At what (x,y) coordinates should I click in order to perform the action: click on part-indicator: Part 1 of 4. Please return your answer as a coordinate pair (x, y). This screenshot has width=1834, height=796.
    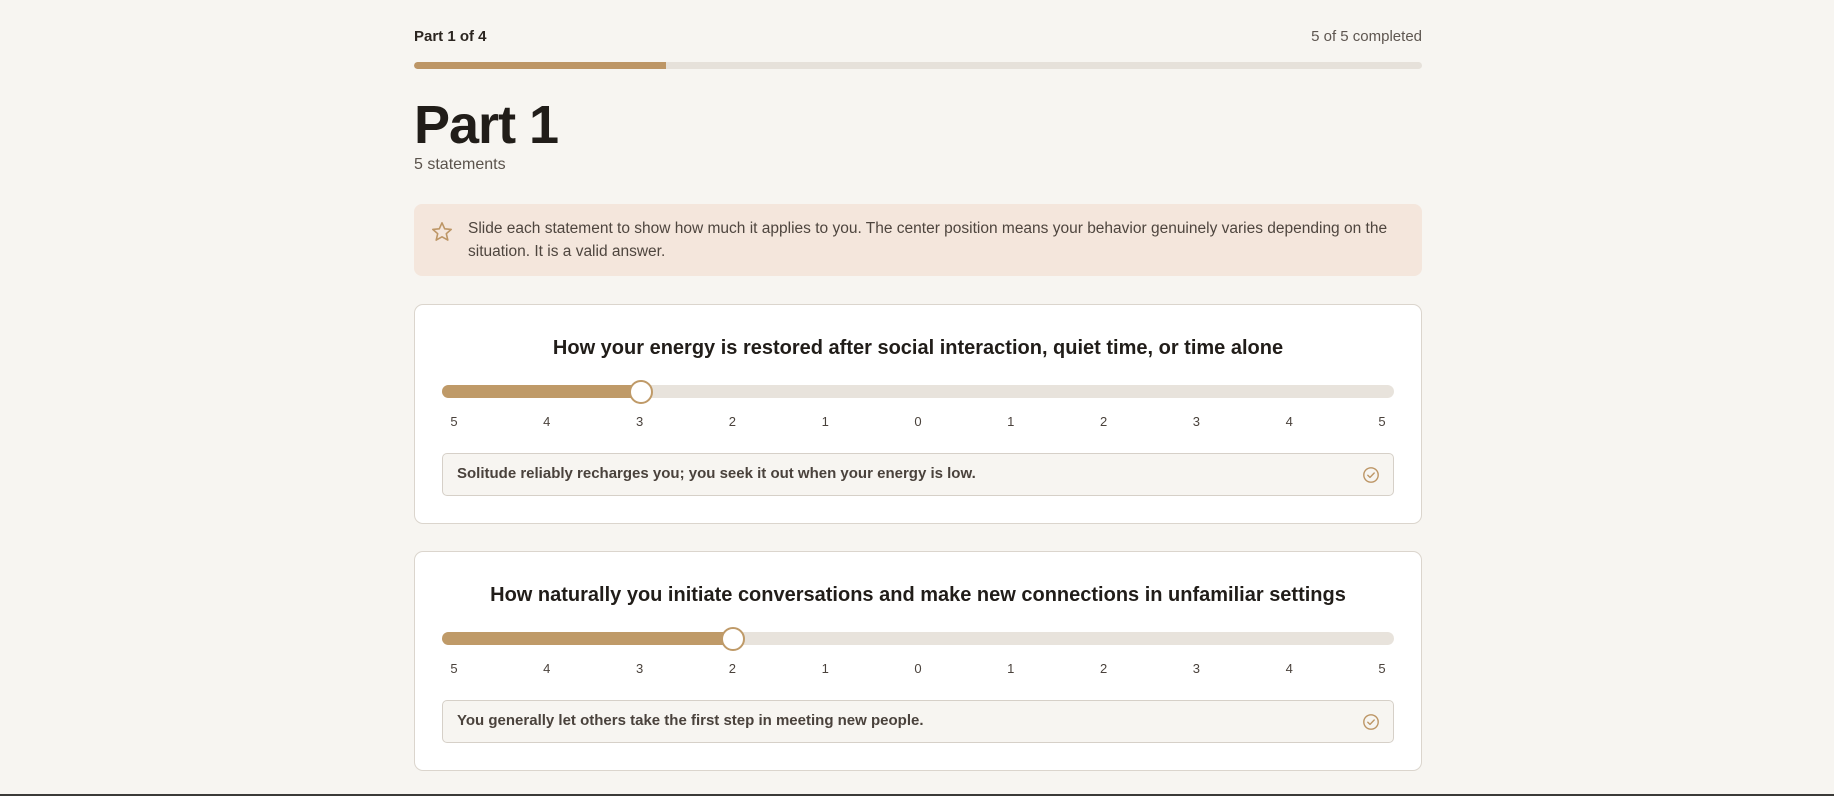
    Looking at the image, I should click on (450, 36).